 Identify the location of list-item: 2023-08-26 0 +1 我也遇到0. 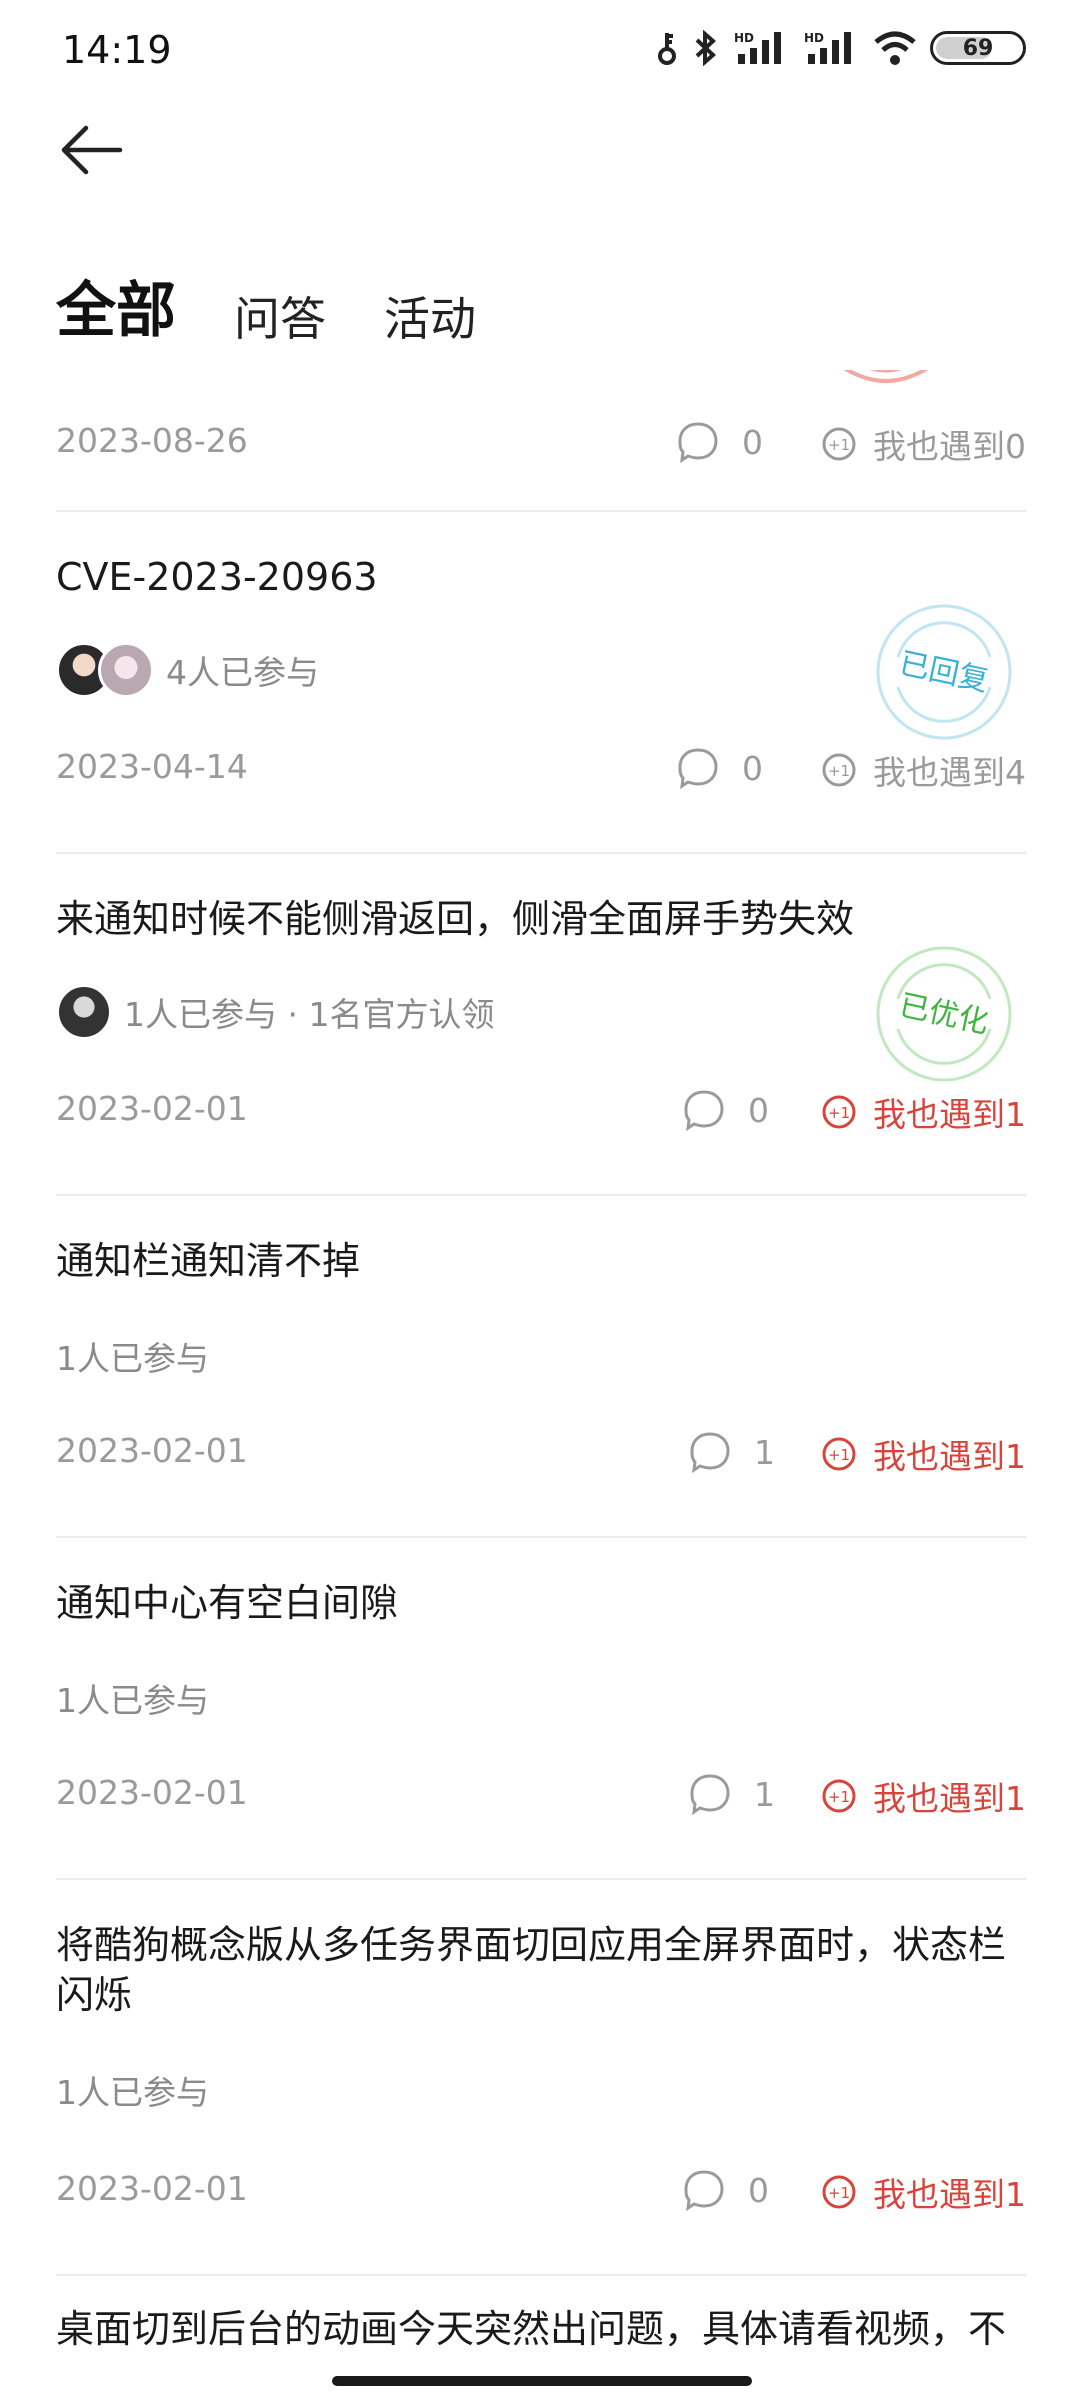
(541, 441).